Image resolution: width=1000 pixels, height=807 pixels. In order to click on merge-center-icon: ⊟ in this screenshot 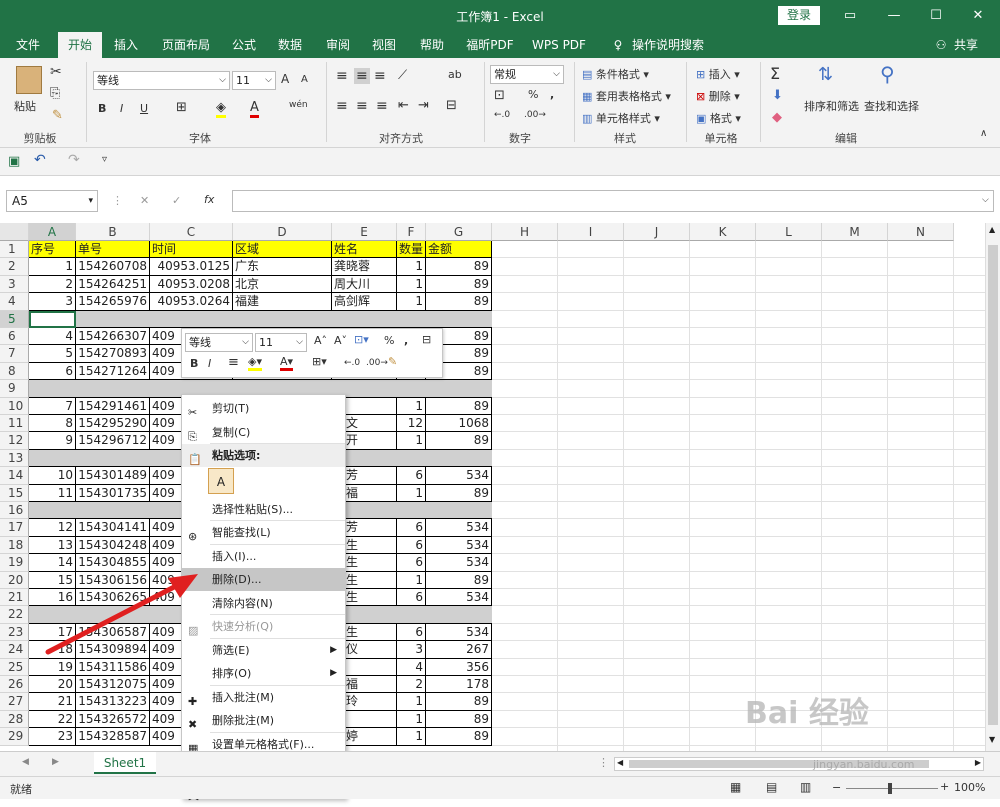, I will do `click(451, 105)`.